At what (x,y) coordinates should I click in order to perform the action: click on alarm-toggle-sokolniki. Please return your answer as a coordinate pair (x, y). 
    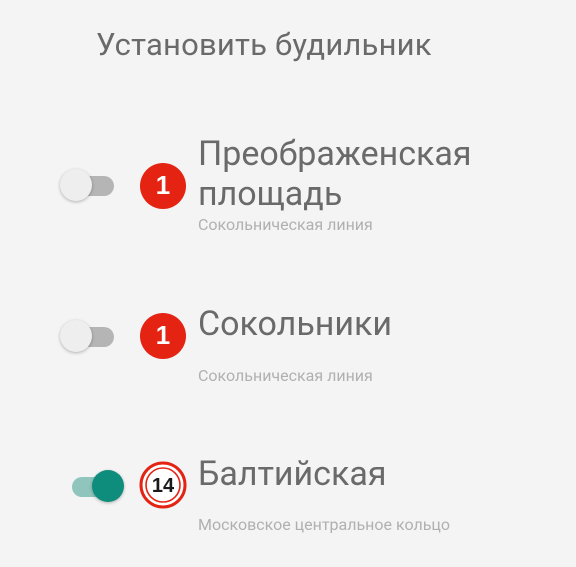
    Looking at the image, I should click on (88, 337).